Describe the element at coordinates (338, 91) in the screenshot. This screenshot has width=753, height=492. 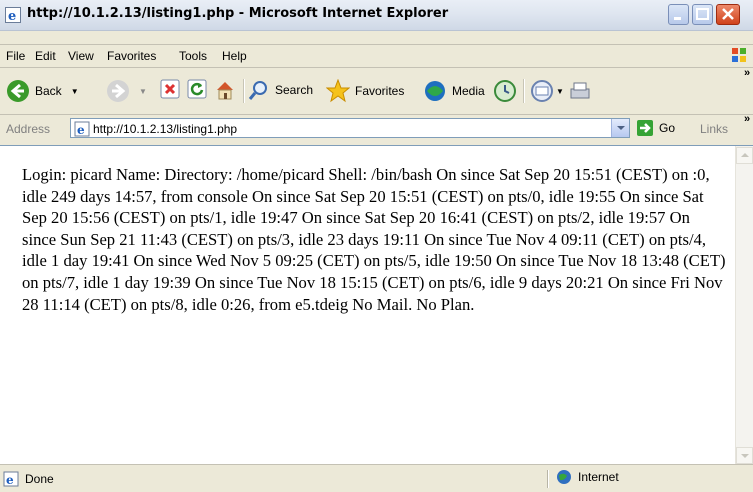
I see `favorites-star-icon` at that location.